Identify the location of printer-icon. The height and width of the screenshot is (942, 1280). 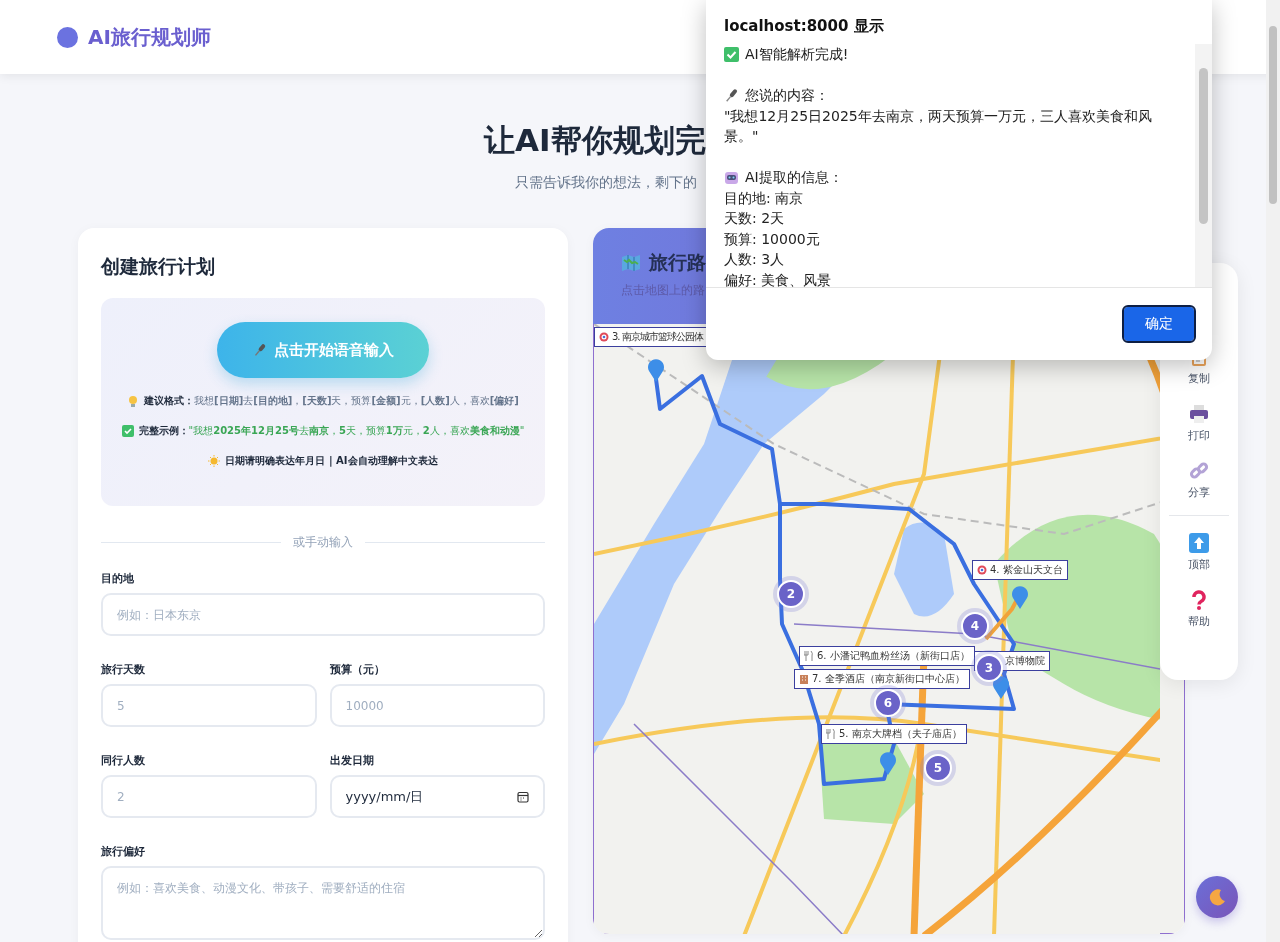
(1199, 414).